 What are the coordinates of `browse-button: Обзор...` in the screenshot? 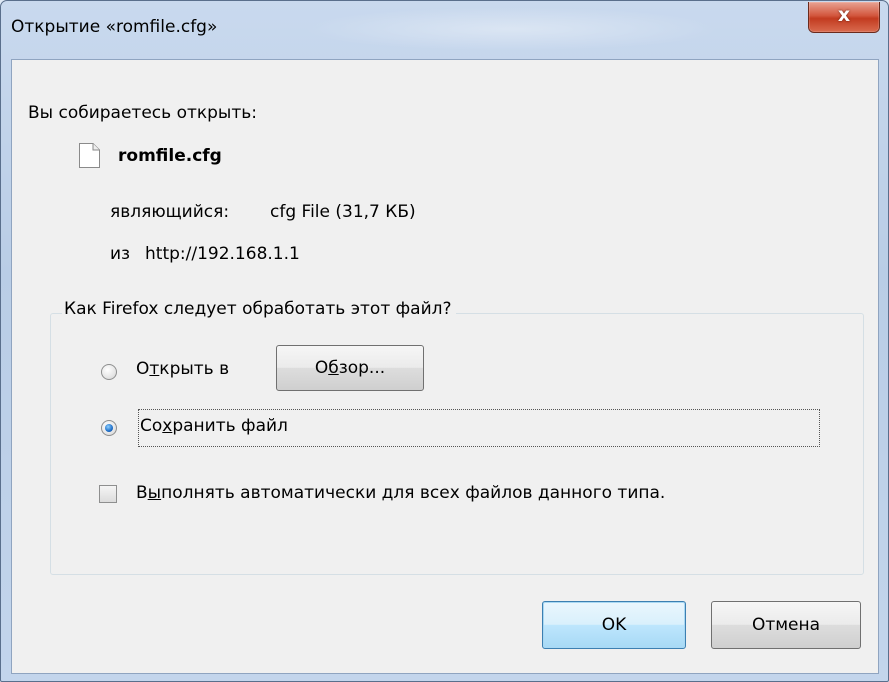 It's located at (350, 368).